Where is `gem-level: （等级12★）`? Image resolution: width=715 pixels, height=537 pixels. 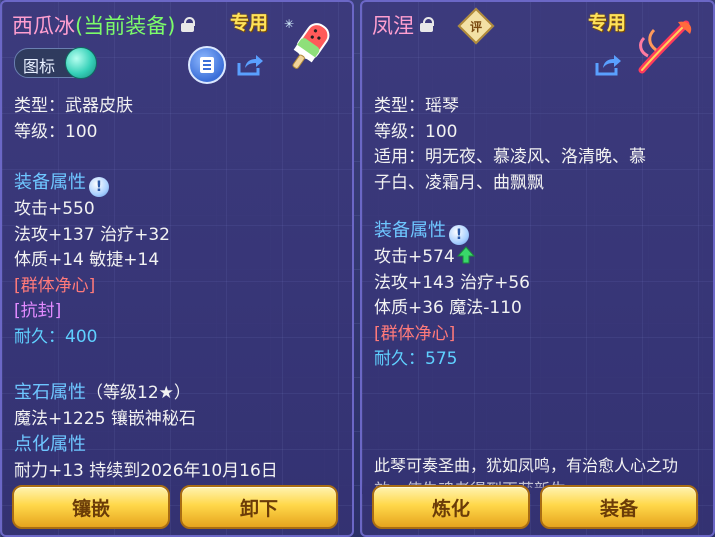
gem-level: （等级12★） is located at coordinates (138, 393).